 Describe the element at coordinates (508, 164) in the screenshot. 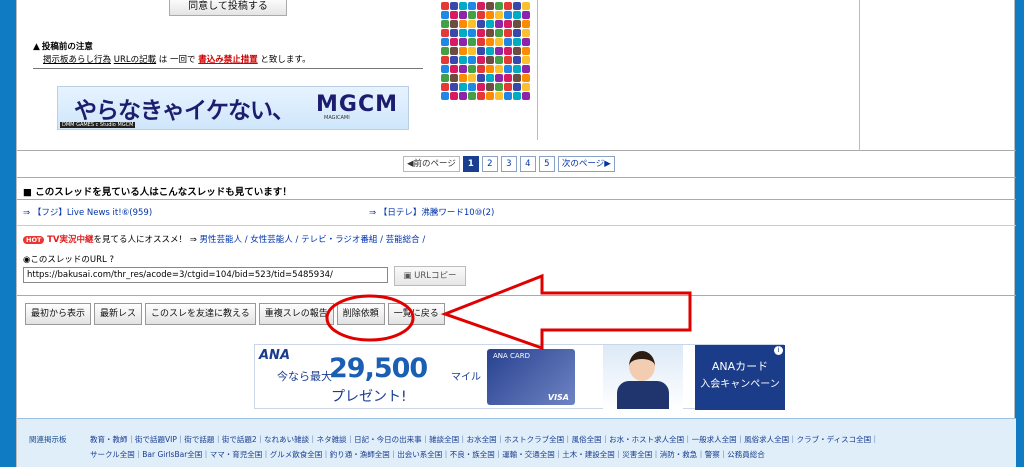

I see `page-3-button: 3` at that location.